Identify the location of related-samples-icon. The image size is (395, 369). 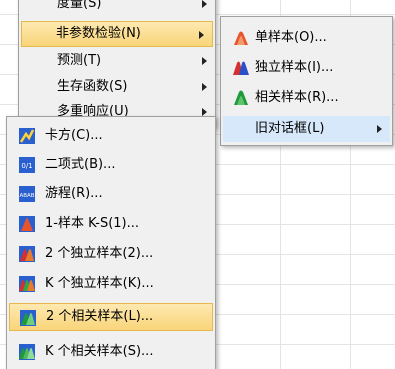
(241, 98).